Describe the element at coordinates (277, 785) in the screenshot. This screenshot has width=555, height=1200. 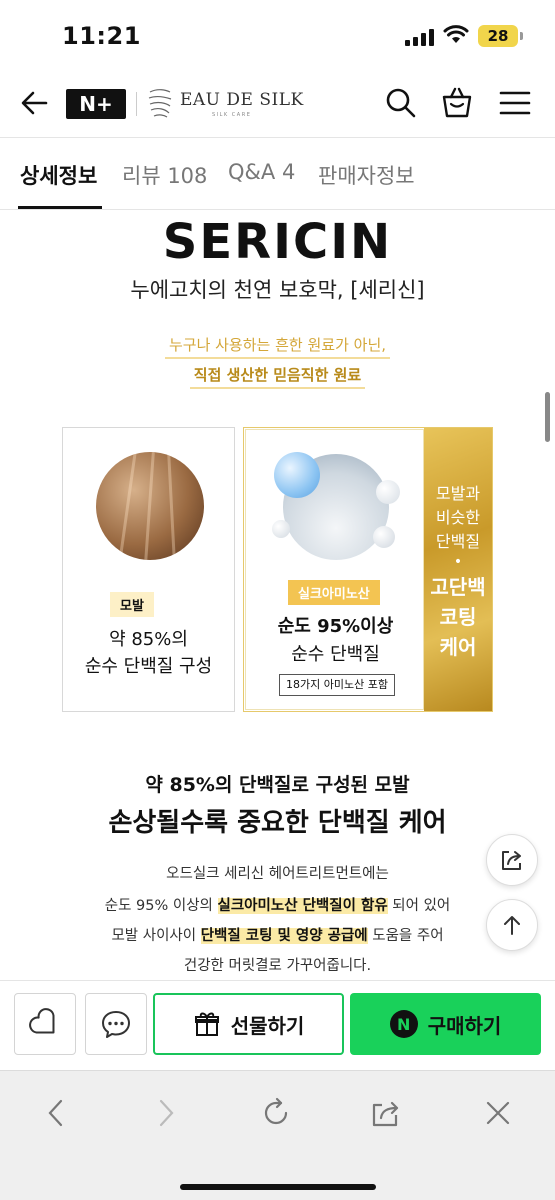
I see `protein-heading-small: 약 85%의 단백질로 구성된 모발` at that location.